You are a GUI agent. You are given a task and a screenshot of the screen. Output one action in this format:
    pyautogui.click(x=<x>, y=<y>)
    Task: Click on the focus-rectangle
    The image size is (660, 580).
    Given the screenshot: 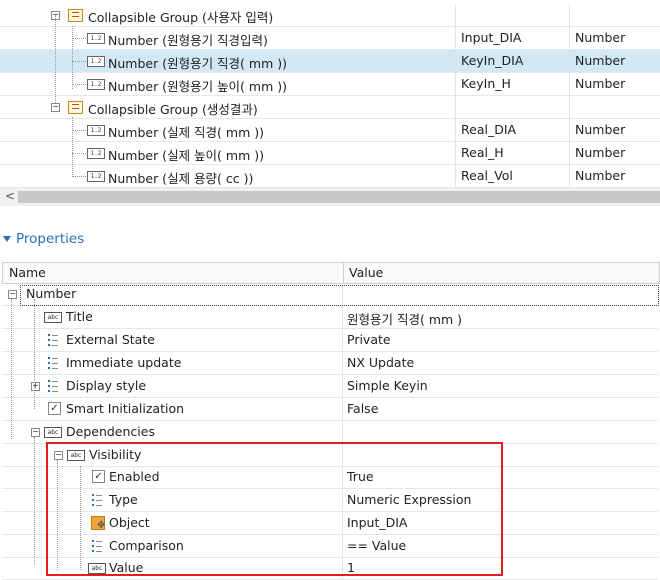 What is the action you would take?
    pyautogui.click(x=339, y=295)
    